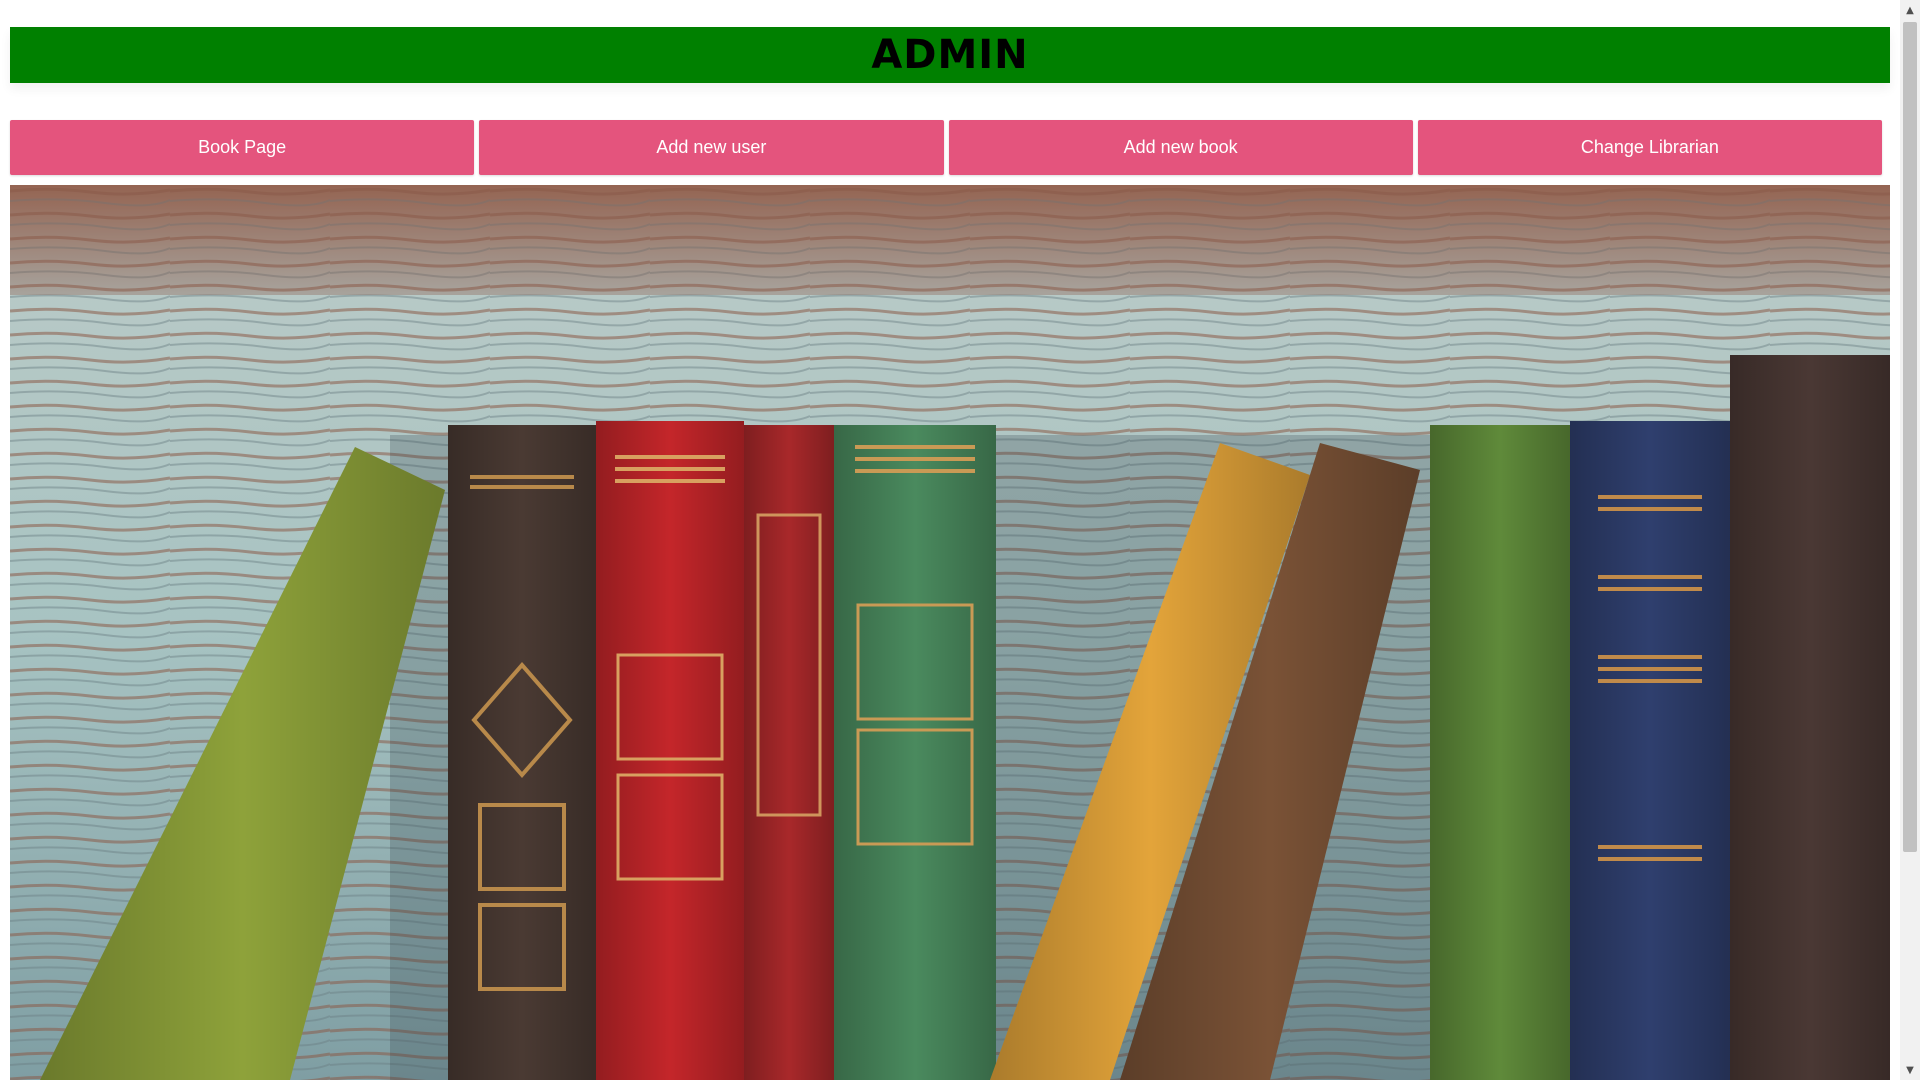 The image size is (1920, 1080). Describe the element at coordinates (1910, 1070) in the screenshot. I see `scroll-down-arrow-icon: ▼` at that location.